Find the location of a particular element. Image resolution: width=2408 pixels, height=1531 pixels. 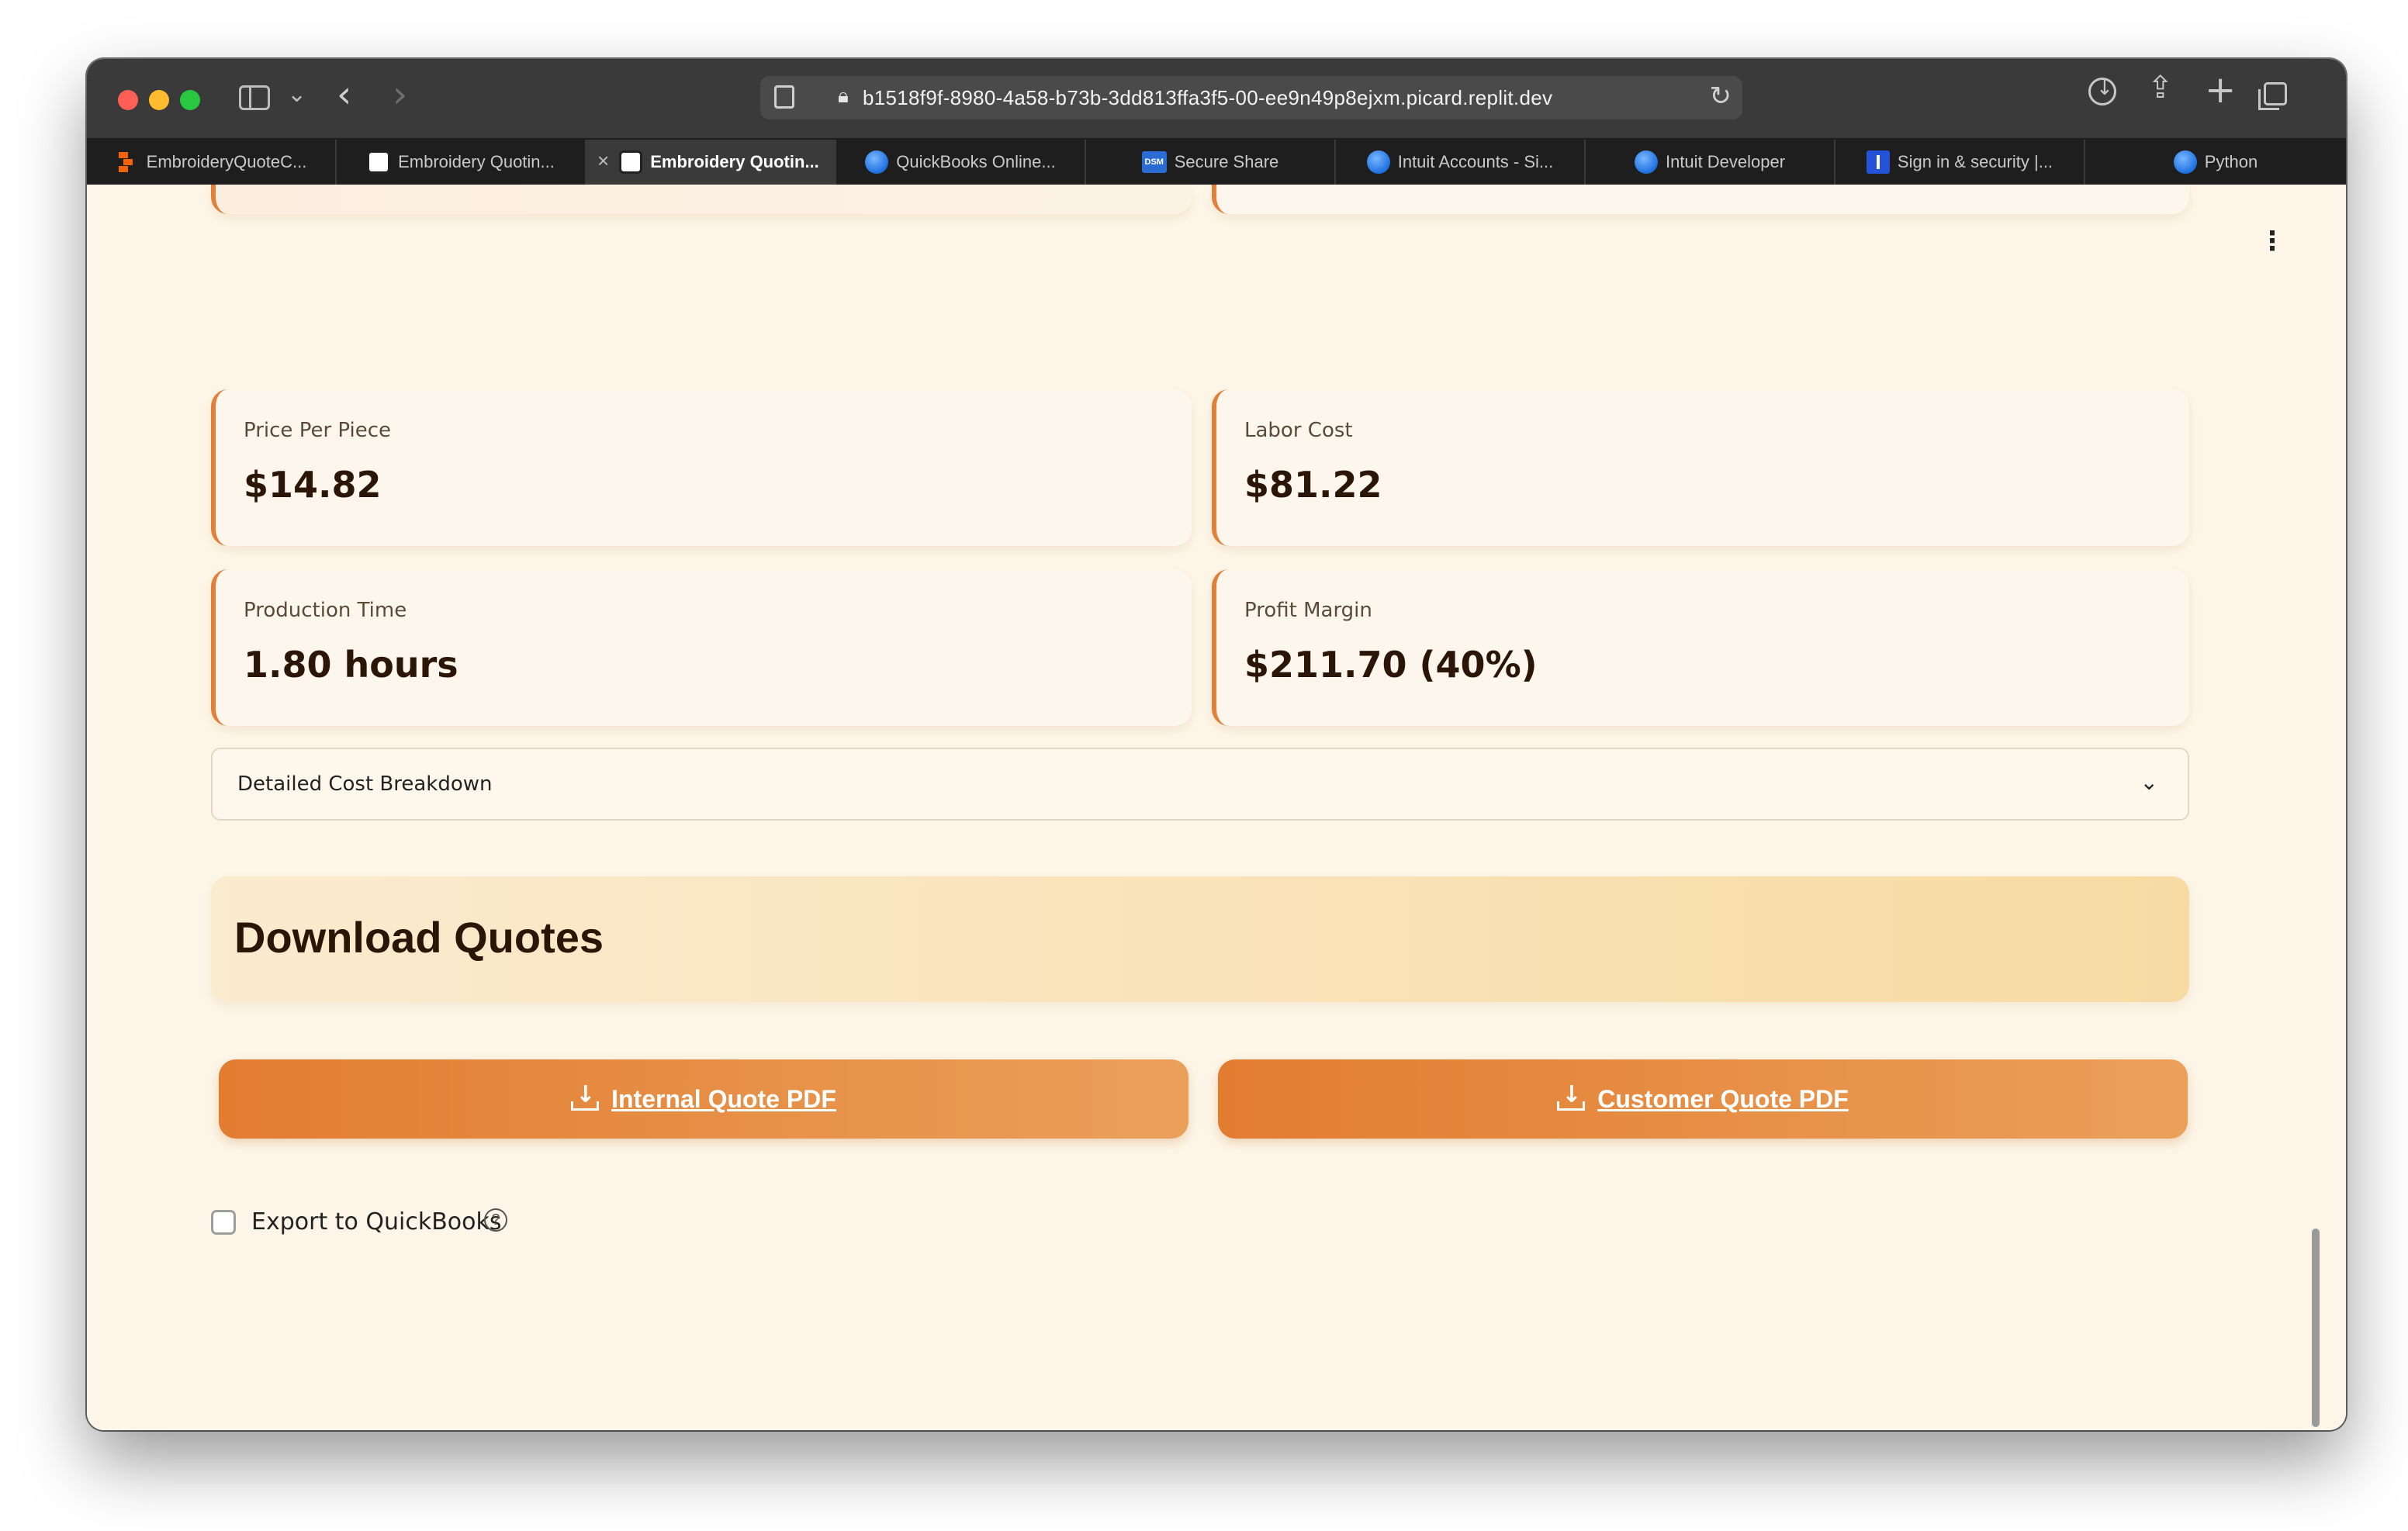

labor-cost-value: $81.22 is located at coordinates (1313, 485).